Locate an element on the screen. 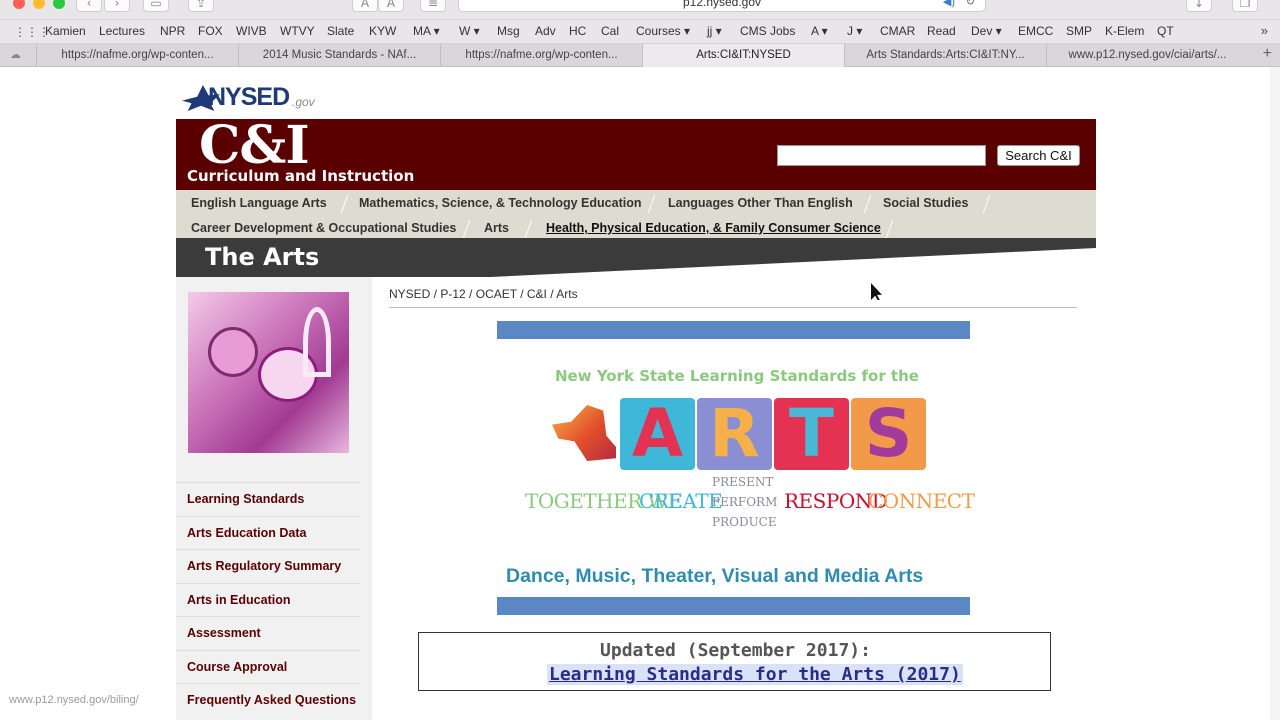 The image size is (1280, 720). nysed-logo: NYSED .gov is located at coordinates (252, 98).